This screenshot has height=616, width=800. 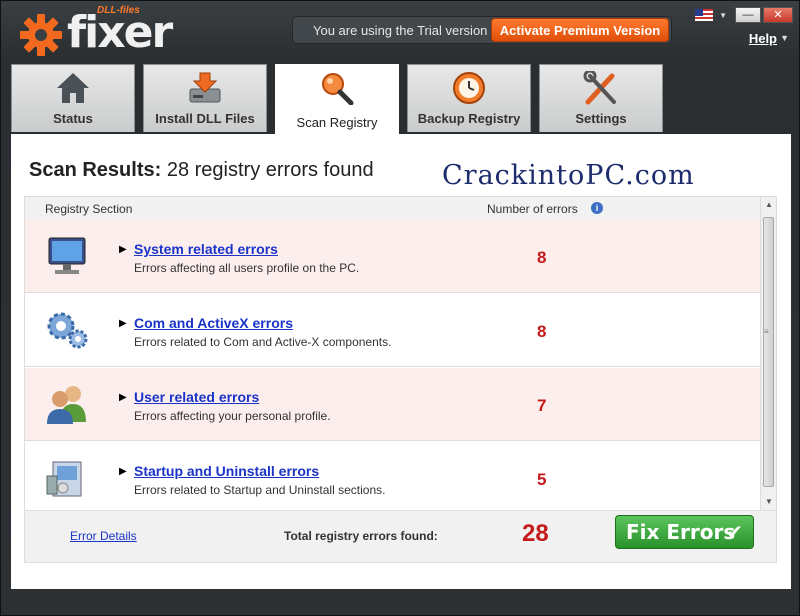 I want to click on scan-results-summary: 28 registry errors found, so click(x=267, y=170).